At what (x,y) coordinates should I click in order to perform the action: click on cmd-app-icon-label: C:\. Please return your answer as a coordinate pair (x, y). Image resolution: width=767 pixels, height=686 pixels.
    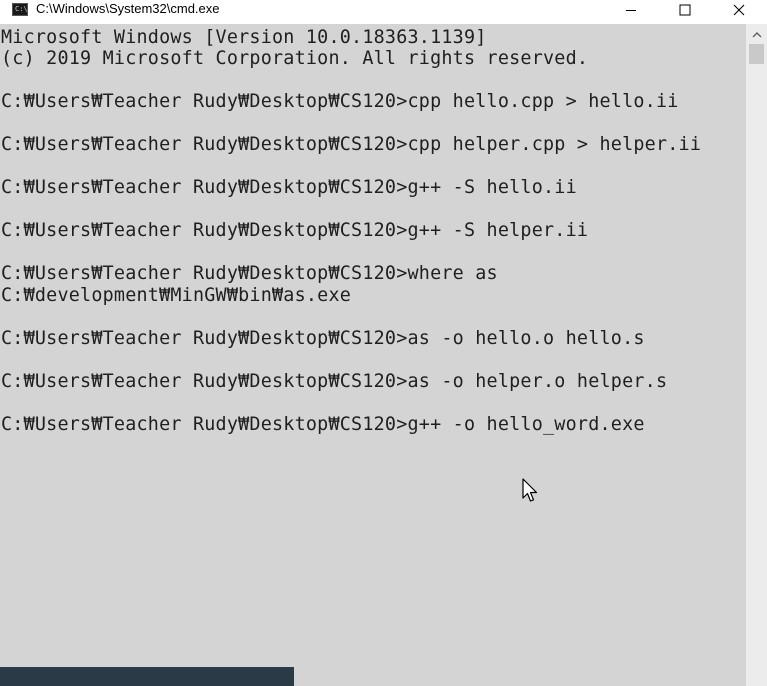
    Looking at the image, I should click on (21, 9).